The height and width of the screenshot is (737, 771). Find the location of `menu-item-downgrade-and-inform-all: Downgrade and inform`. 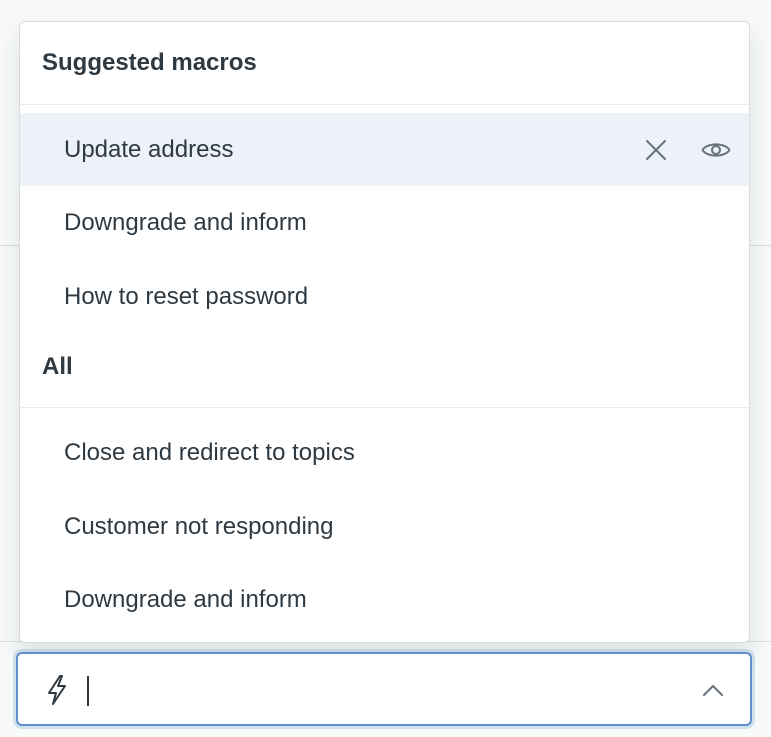

menu-item-downgrade-and-inform-all: Downgrade and inform is located at coordinates (384, 599).